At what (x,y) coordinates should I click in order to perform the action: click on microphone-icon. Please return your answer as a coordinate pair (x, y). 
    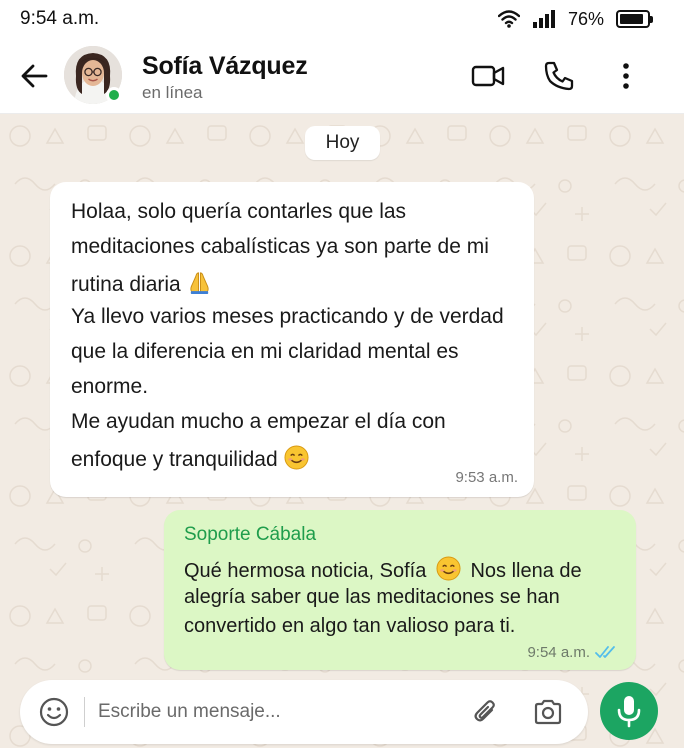
    Looking at the image, I should click on (629, 712).